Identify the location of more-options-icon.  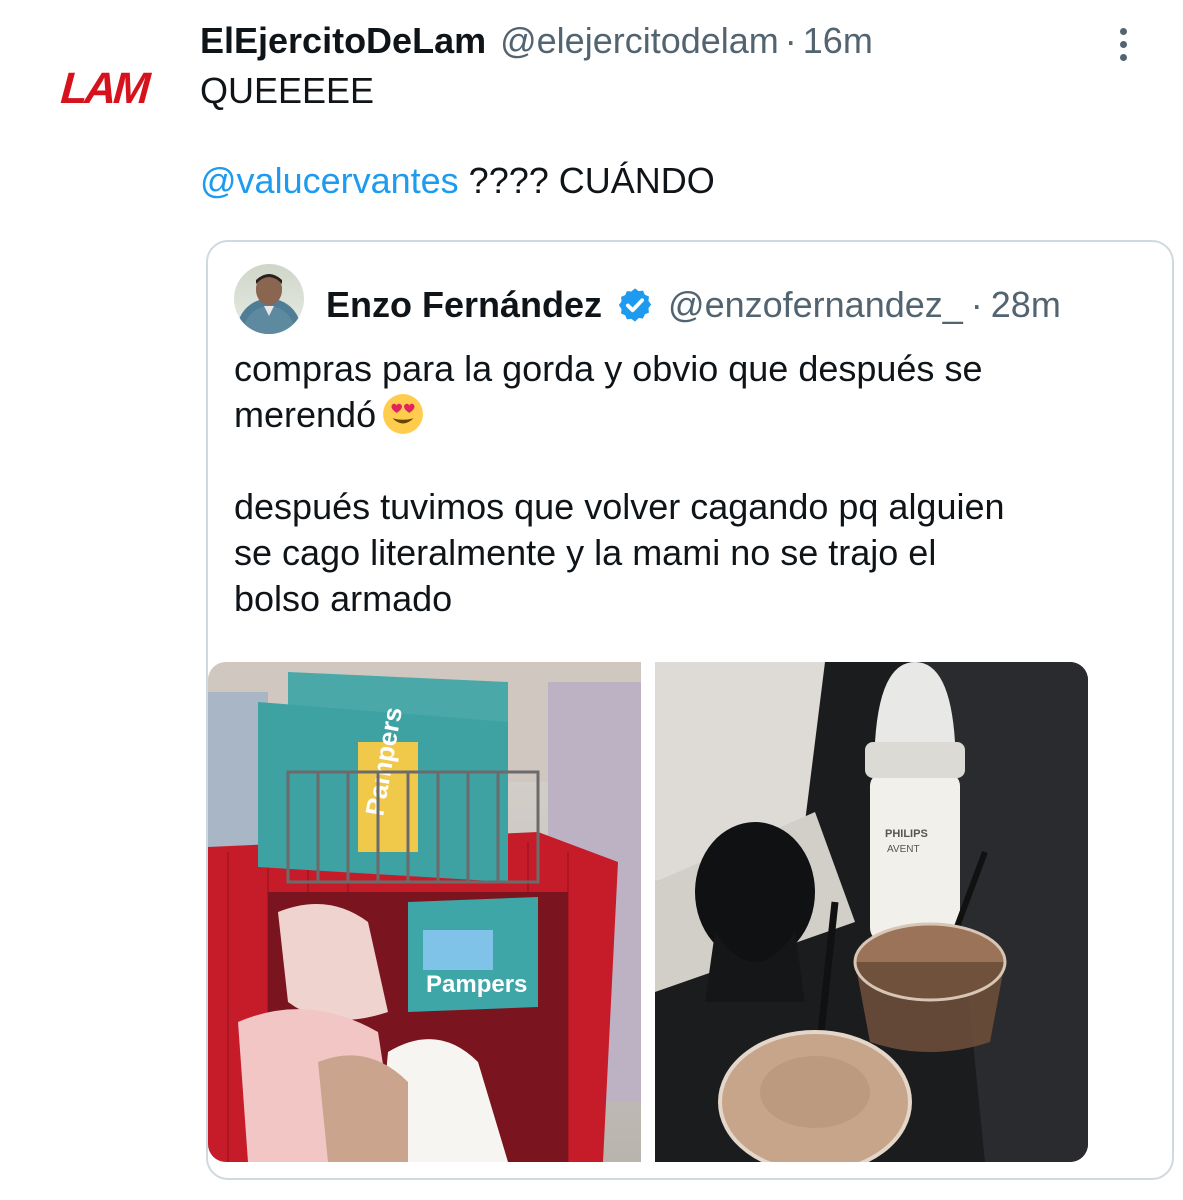
(1123, 44).